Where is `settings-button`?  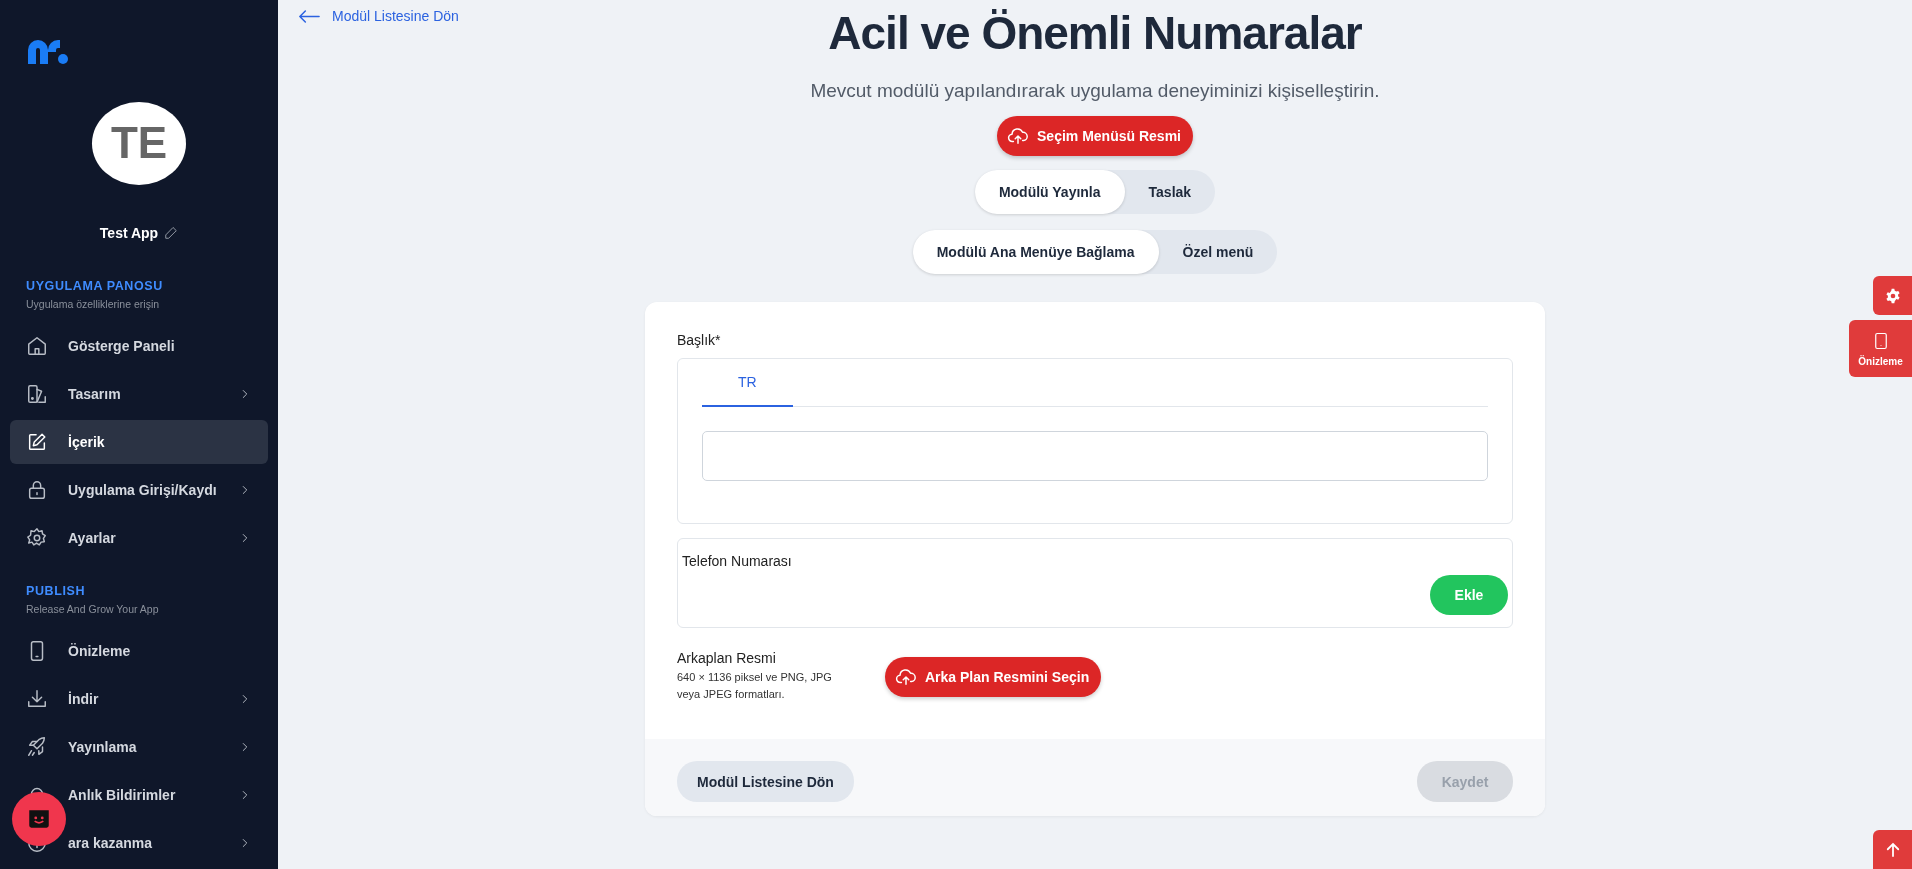
settings-button is located at coordinates (1892, 295).